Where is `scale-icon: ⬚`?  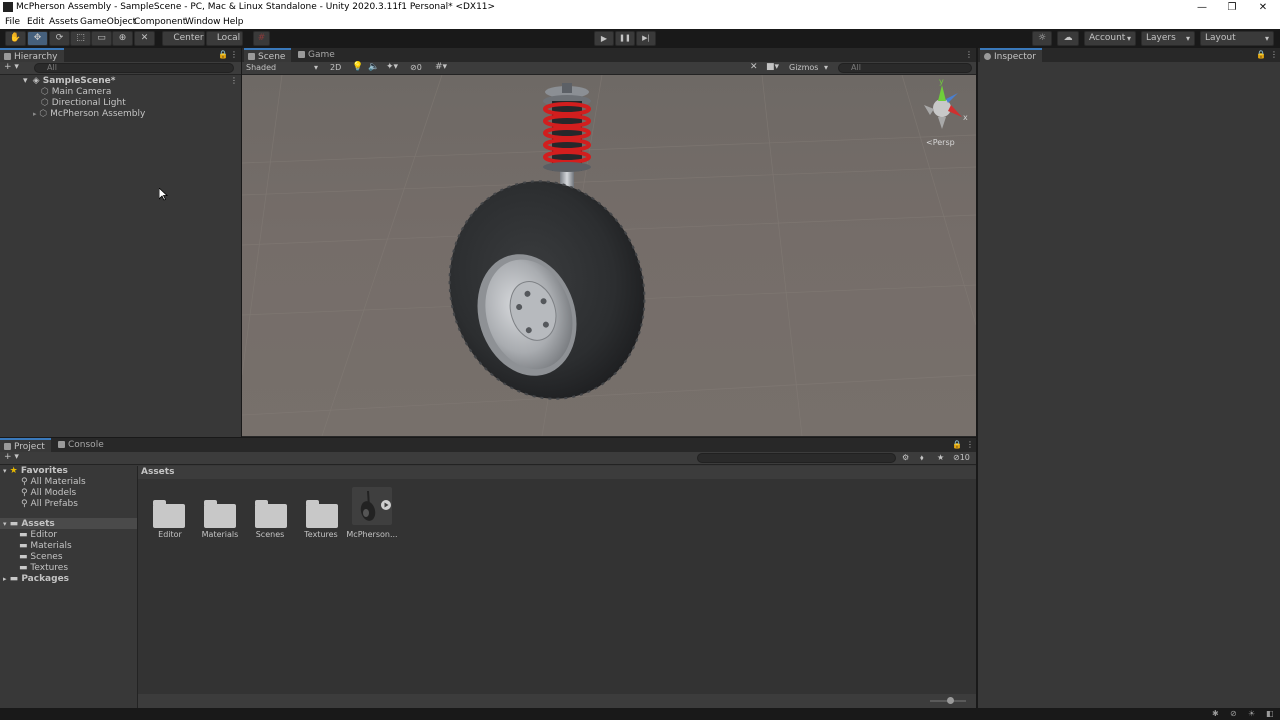
scale-icon: ⬚ is located at coordinates (80, 38).